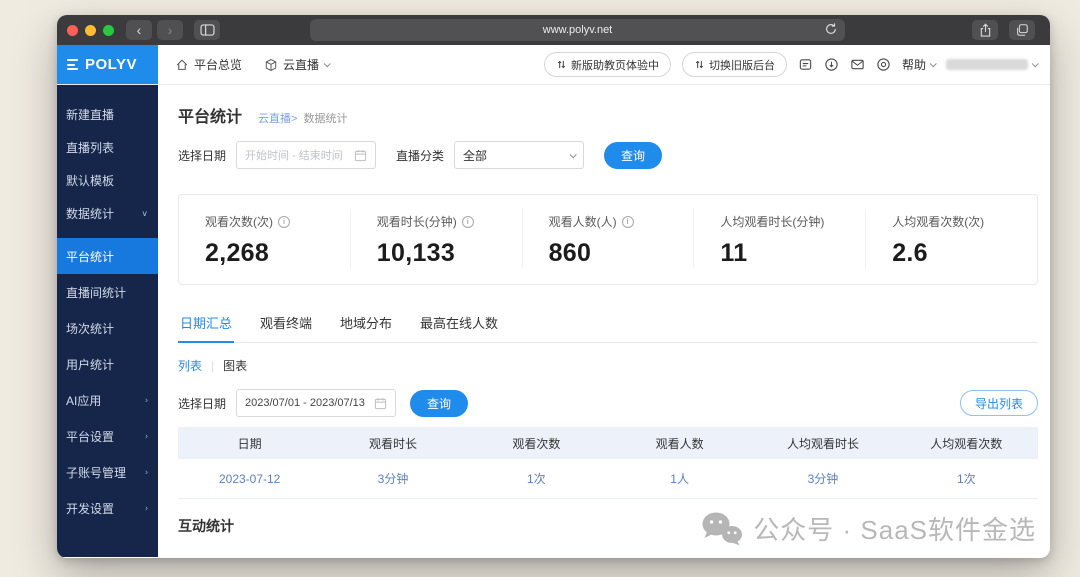 The width and height of the screenshot is (1080, 577). Describe the element at coordinates (570, 253) in the screenshot. I see `stat-value: 860` at that location.